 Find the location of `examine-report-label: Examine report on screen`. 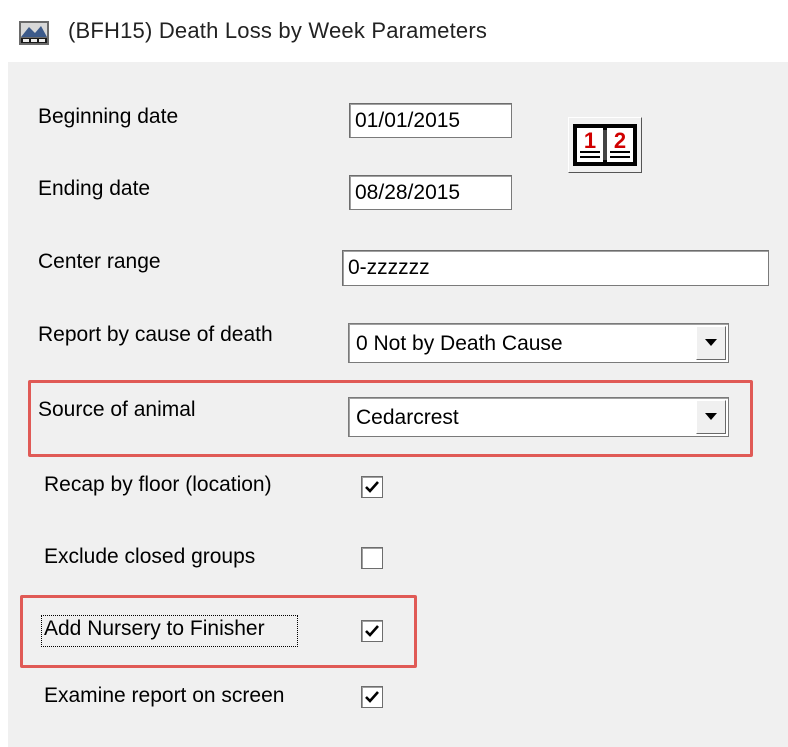

examine-report-label: Examine report on screen is located at coordinates (164, 695).